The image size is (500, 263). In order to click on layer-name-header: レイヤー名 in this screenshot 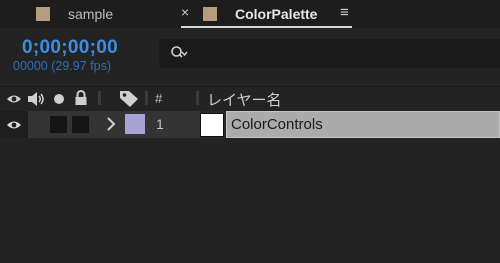, I will do `click(244, 99)`.